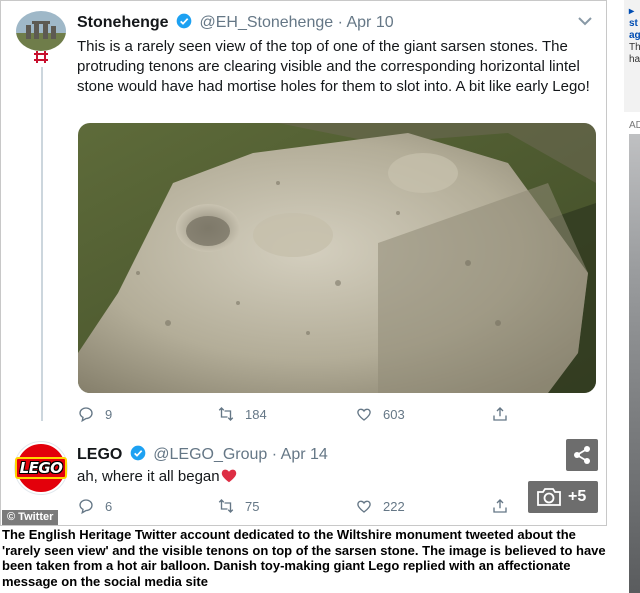  Describe the element at coordinates (634, 59) in the screenshot. I see `teaser-line-5: ha` at that location.